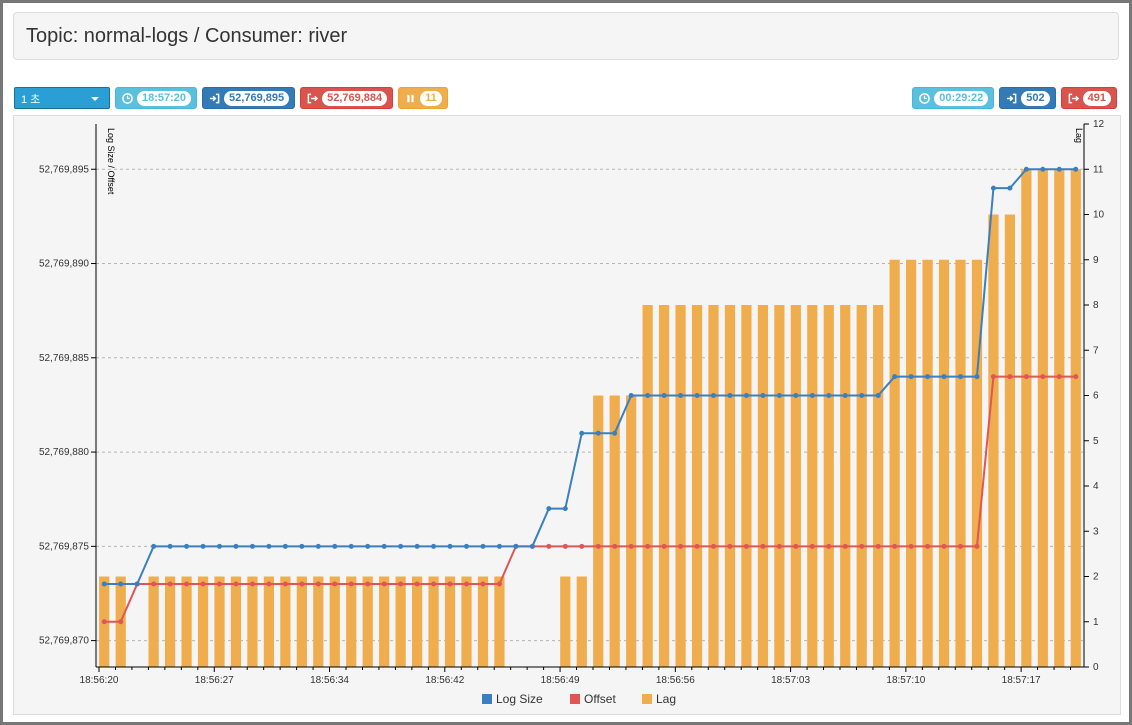 This screenshot has height=725, width=1132. I want to click on interval-select-value: 1 초, so click(31, 100).